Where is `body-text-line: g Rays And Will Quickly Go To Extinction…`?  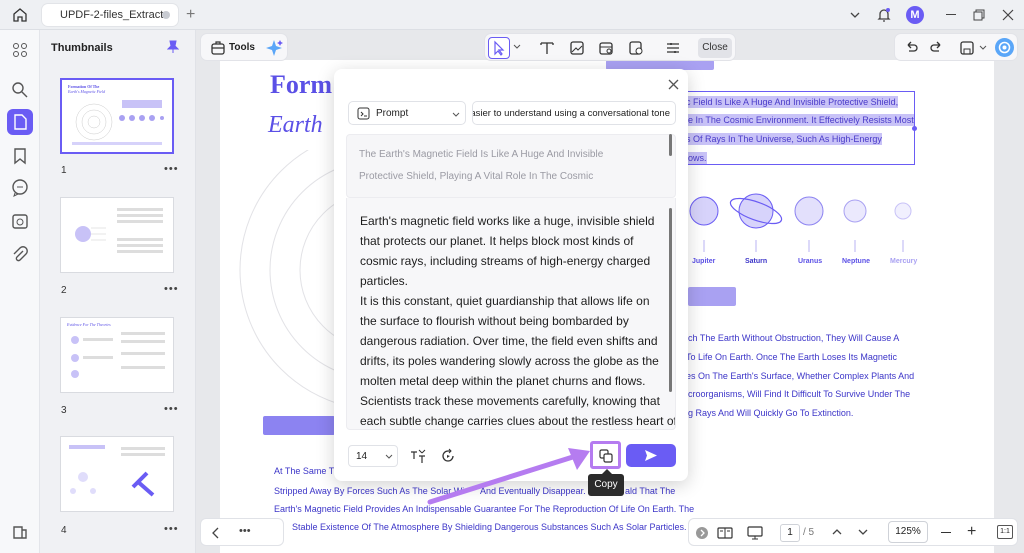
body-text-line: g Rays And Will Quickly Go To Extinction… is located at coordinates (771, 413).